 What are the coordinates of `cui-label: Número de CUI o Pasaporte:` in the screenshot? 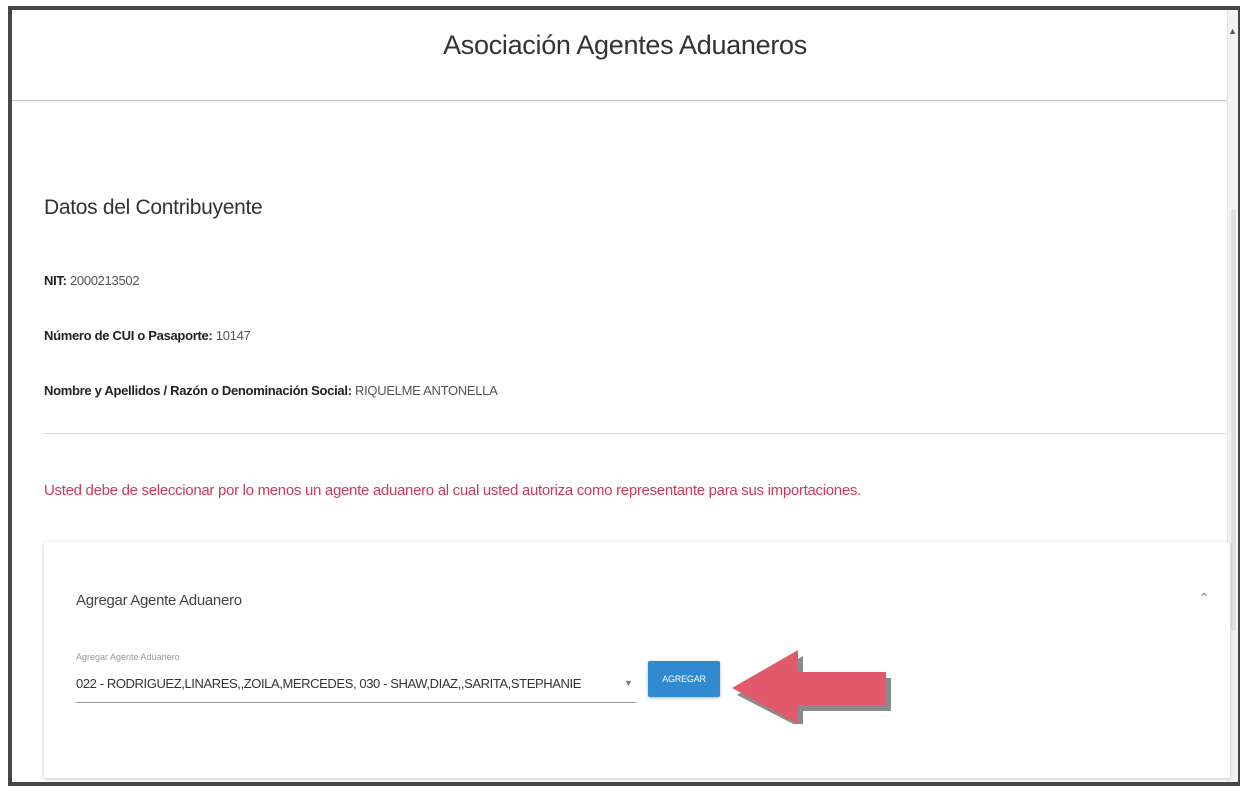 It's located at (128, 335).